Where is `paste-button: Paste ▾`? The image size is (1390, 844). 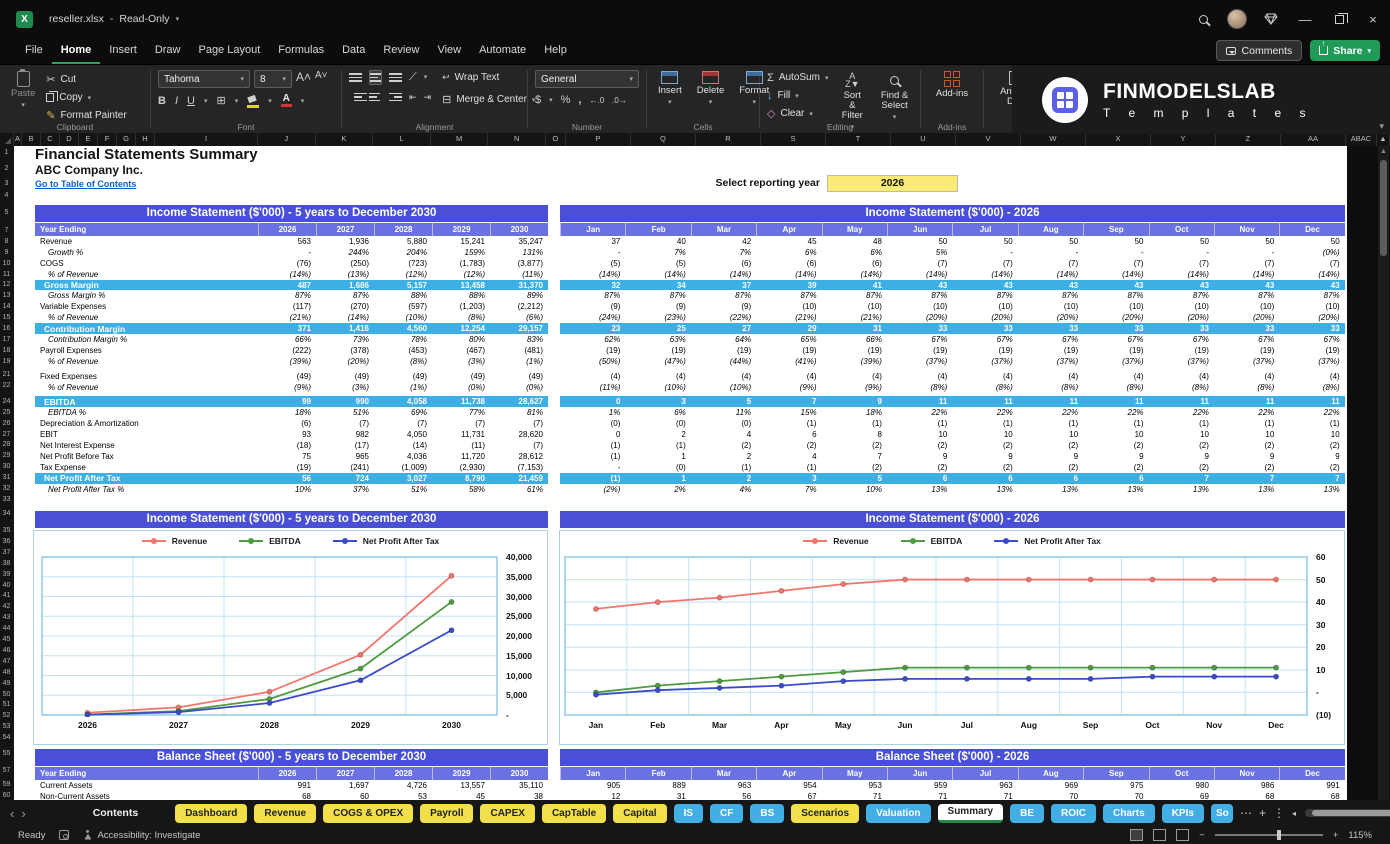 paste-button: Paste ▾ is located at coordinates (23, 90).